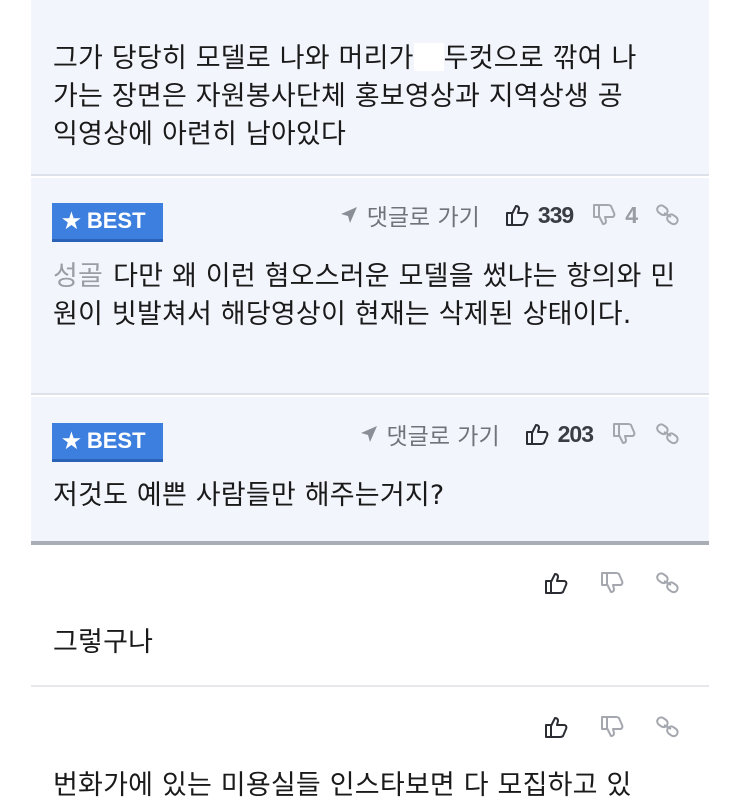 The width and height of the screenshot is (740, 804). Describe the element at coordinates (520, 434) in the screenshot. I see `comment-meta: 댓글로 가기 203` at that location.